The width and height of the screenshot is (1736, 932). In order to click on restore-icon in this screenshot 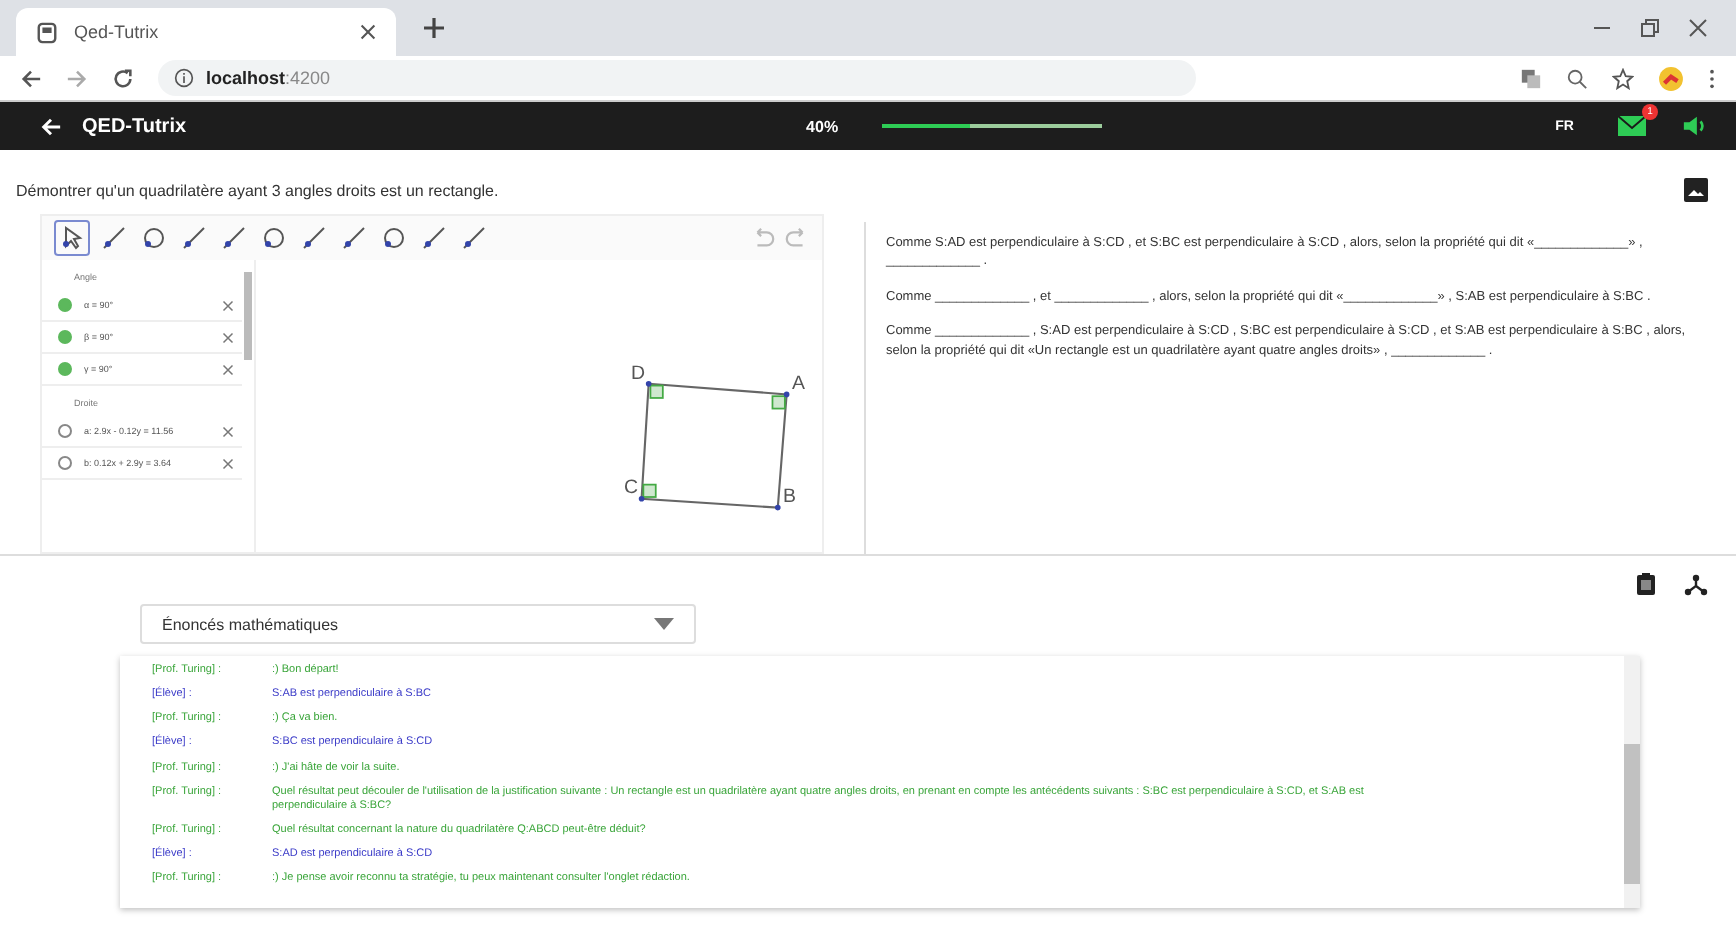, I will do `click(1650, 28)`.